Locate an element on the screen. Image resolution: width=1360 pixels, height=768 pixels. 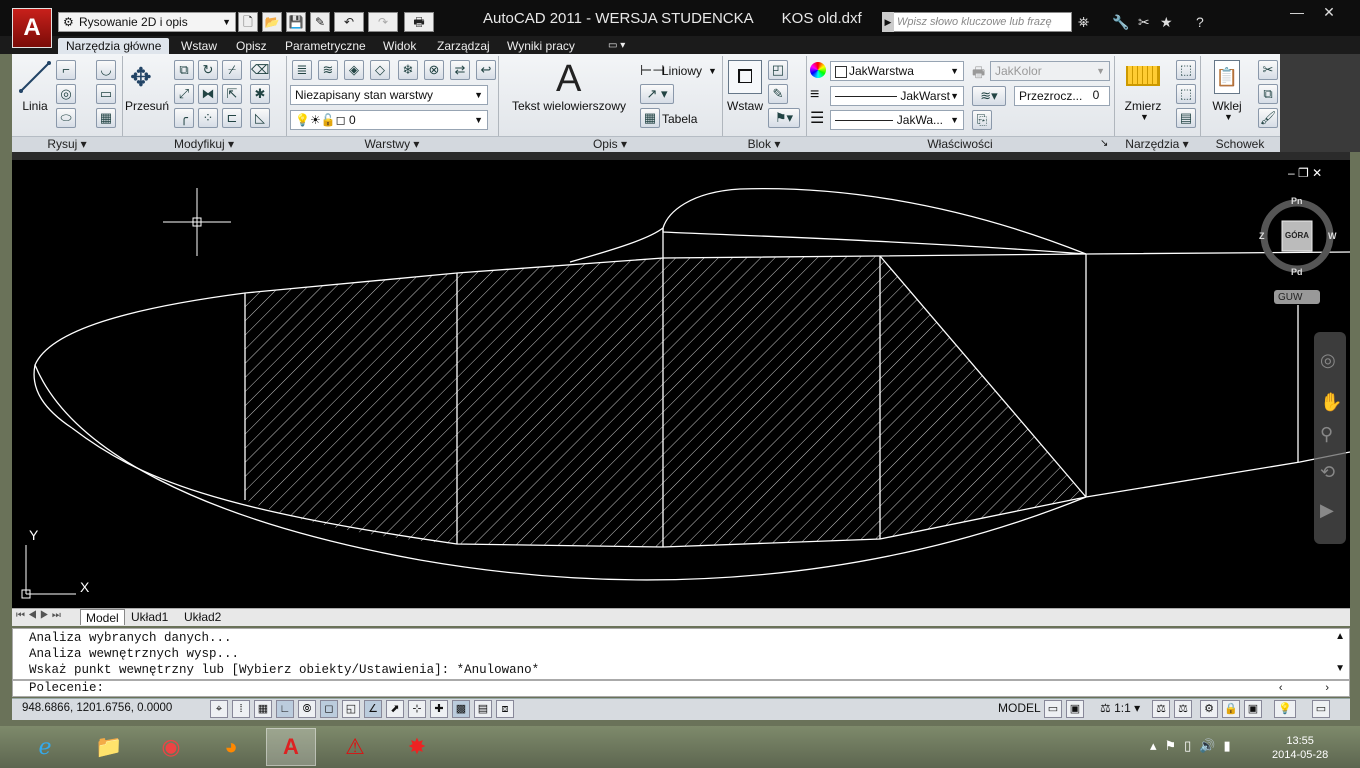
block-attributes-icon: ⚑▾ is located at coordinates (784, 118).